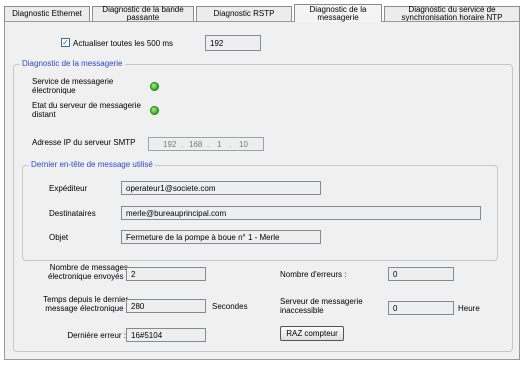  I want to click on sent-count-field: 2, so click(166, 274).